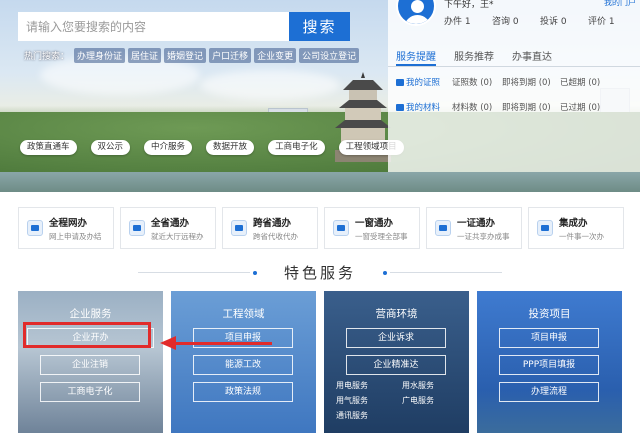 This screenshot has width=640, height=433. I want to click on card-subtitle: 就近大厅远程办, so click(177, 236).